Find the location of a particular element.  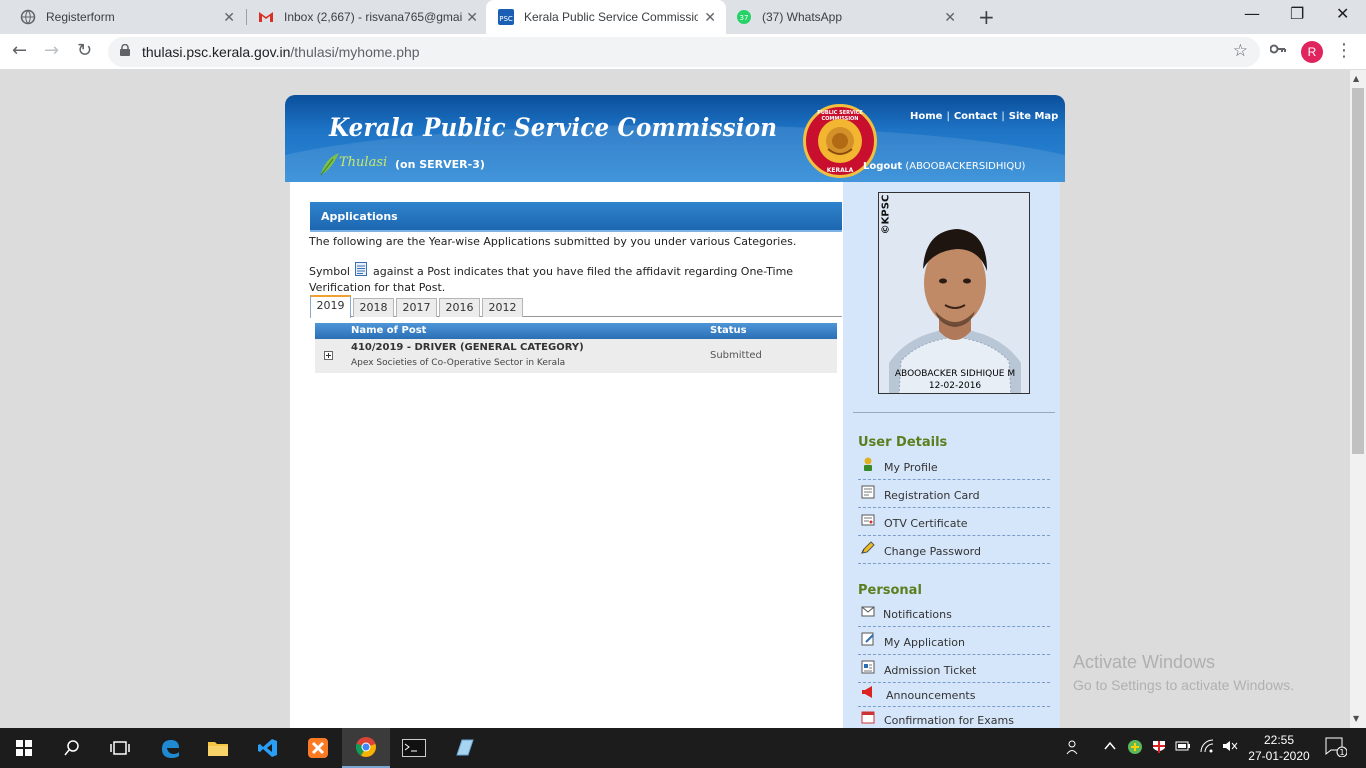

search-icon is located at coordinates (72, 748).